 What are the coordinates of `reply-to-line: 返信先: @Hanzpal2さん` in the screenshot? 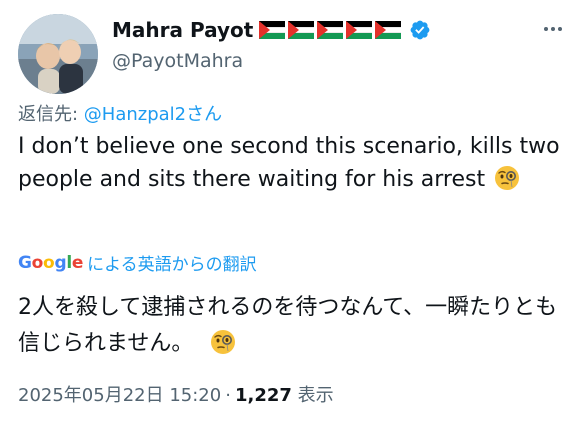 It's located at (120, 113).